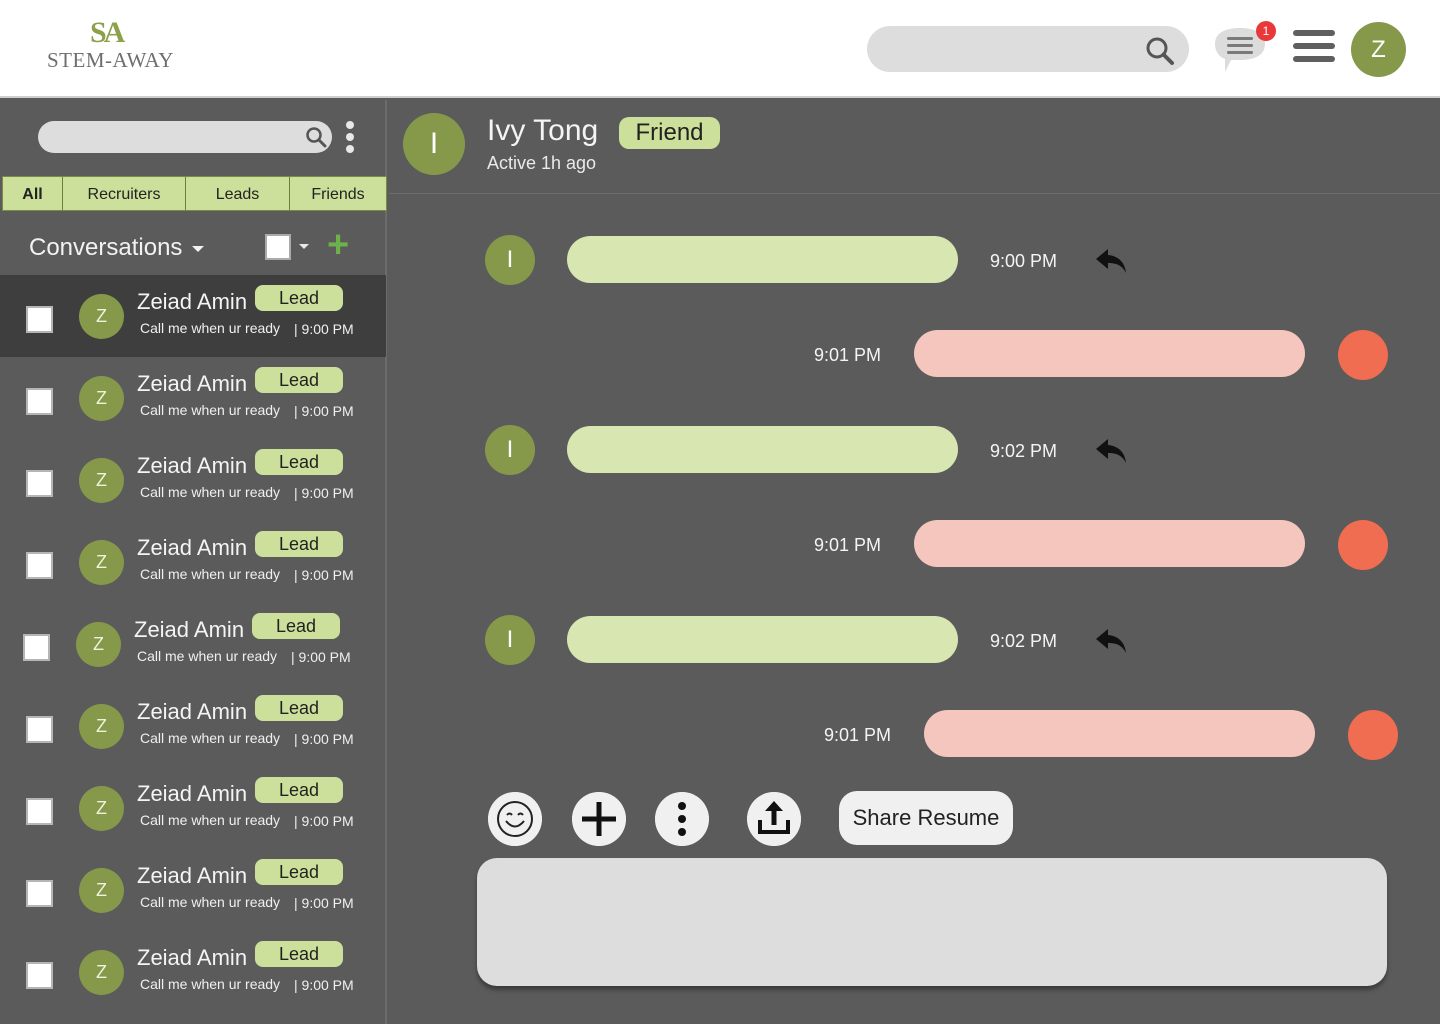 The image size is (1440, 1024). What do you see at coordinates (858, 735) in the screenshot?
I see `message-time: 9:01 PM` at bounding box center [858, 735].